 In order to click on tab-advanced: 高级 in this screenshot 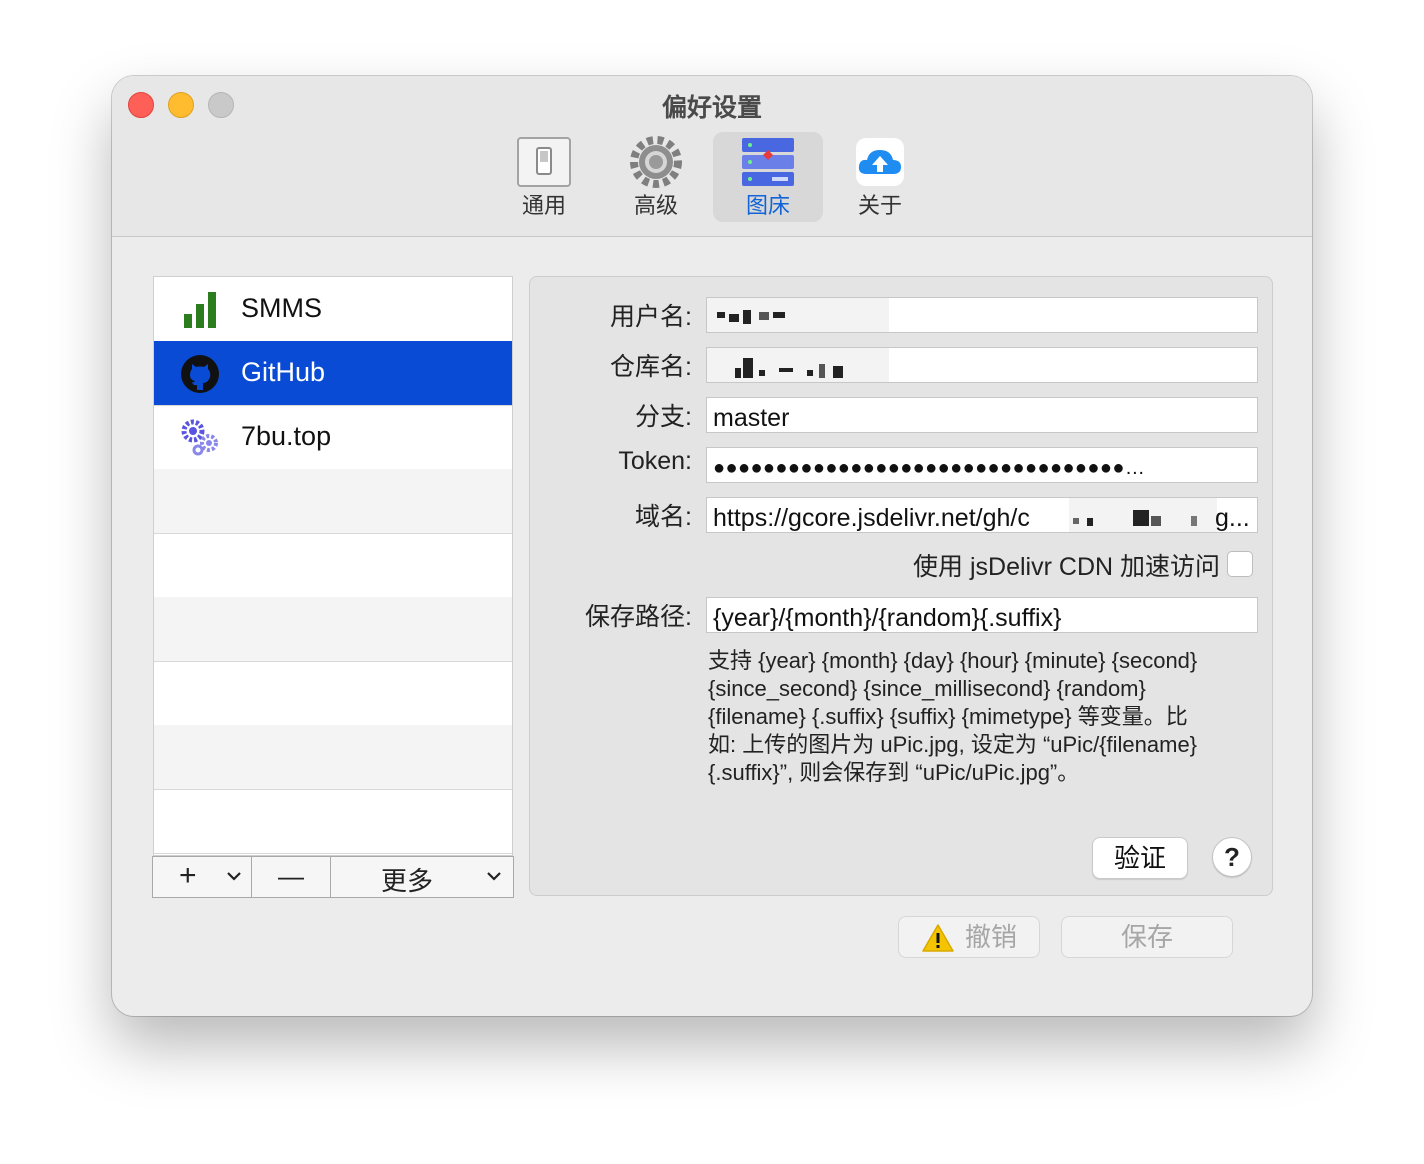, I will do `click(656, 177)`.